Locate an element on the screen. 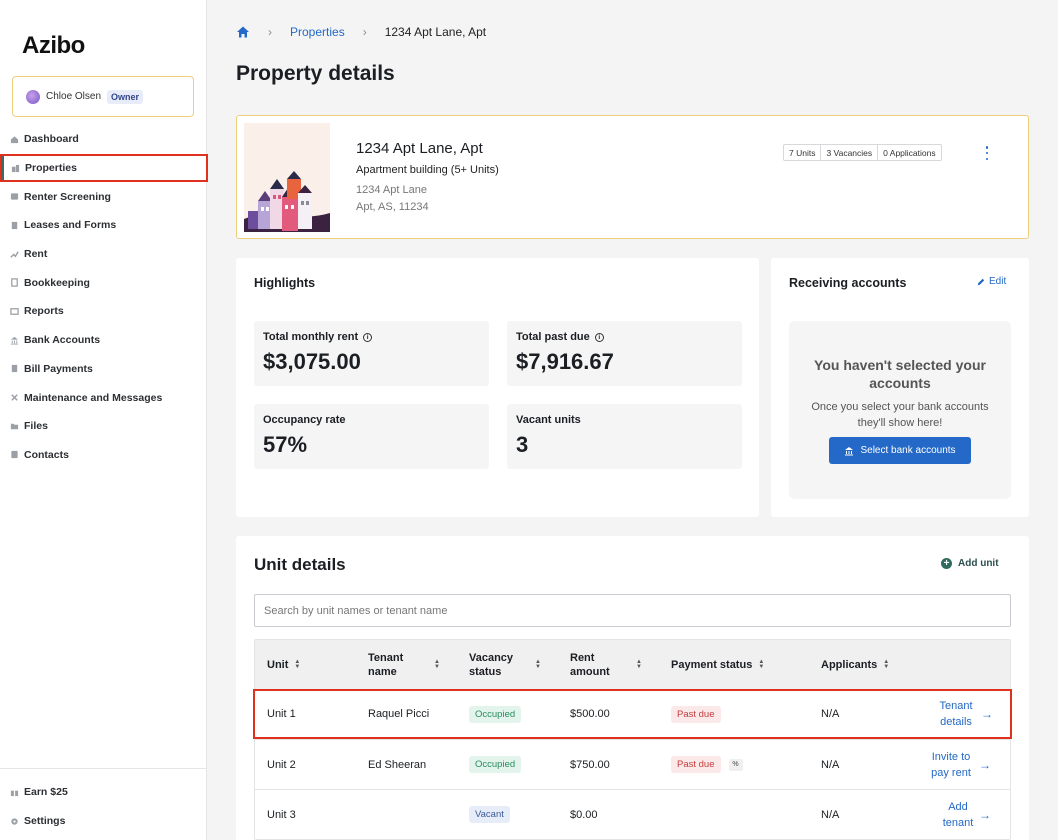 Image resolution: width=1058 pixels, height=840 pixels. sidebar-item-label: Dashboard is located at coordinates (51, 139).